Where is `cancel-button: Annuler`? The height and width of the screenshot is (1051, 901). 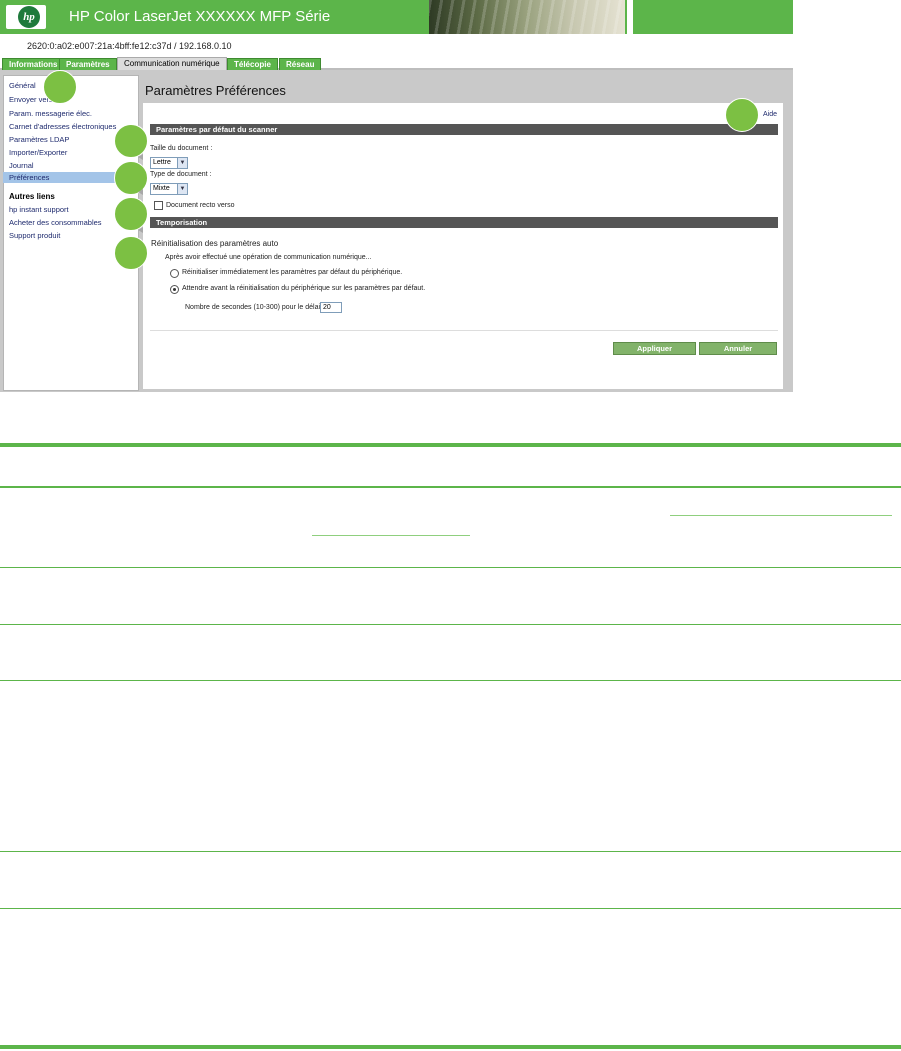 cancel-button: Annuler is located at coordinates (738, 348).